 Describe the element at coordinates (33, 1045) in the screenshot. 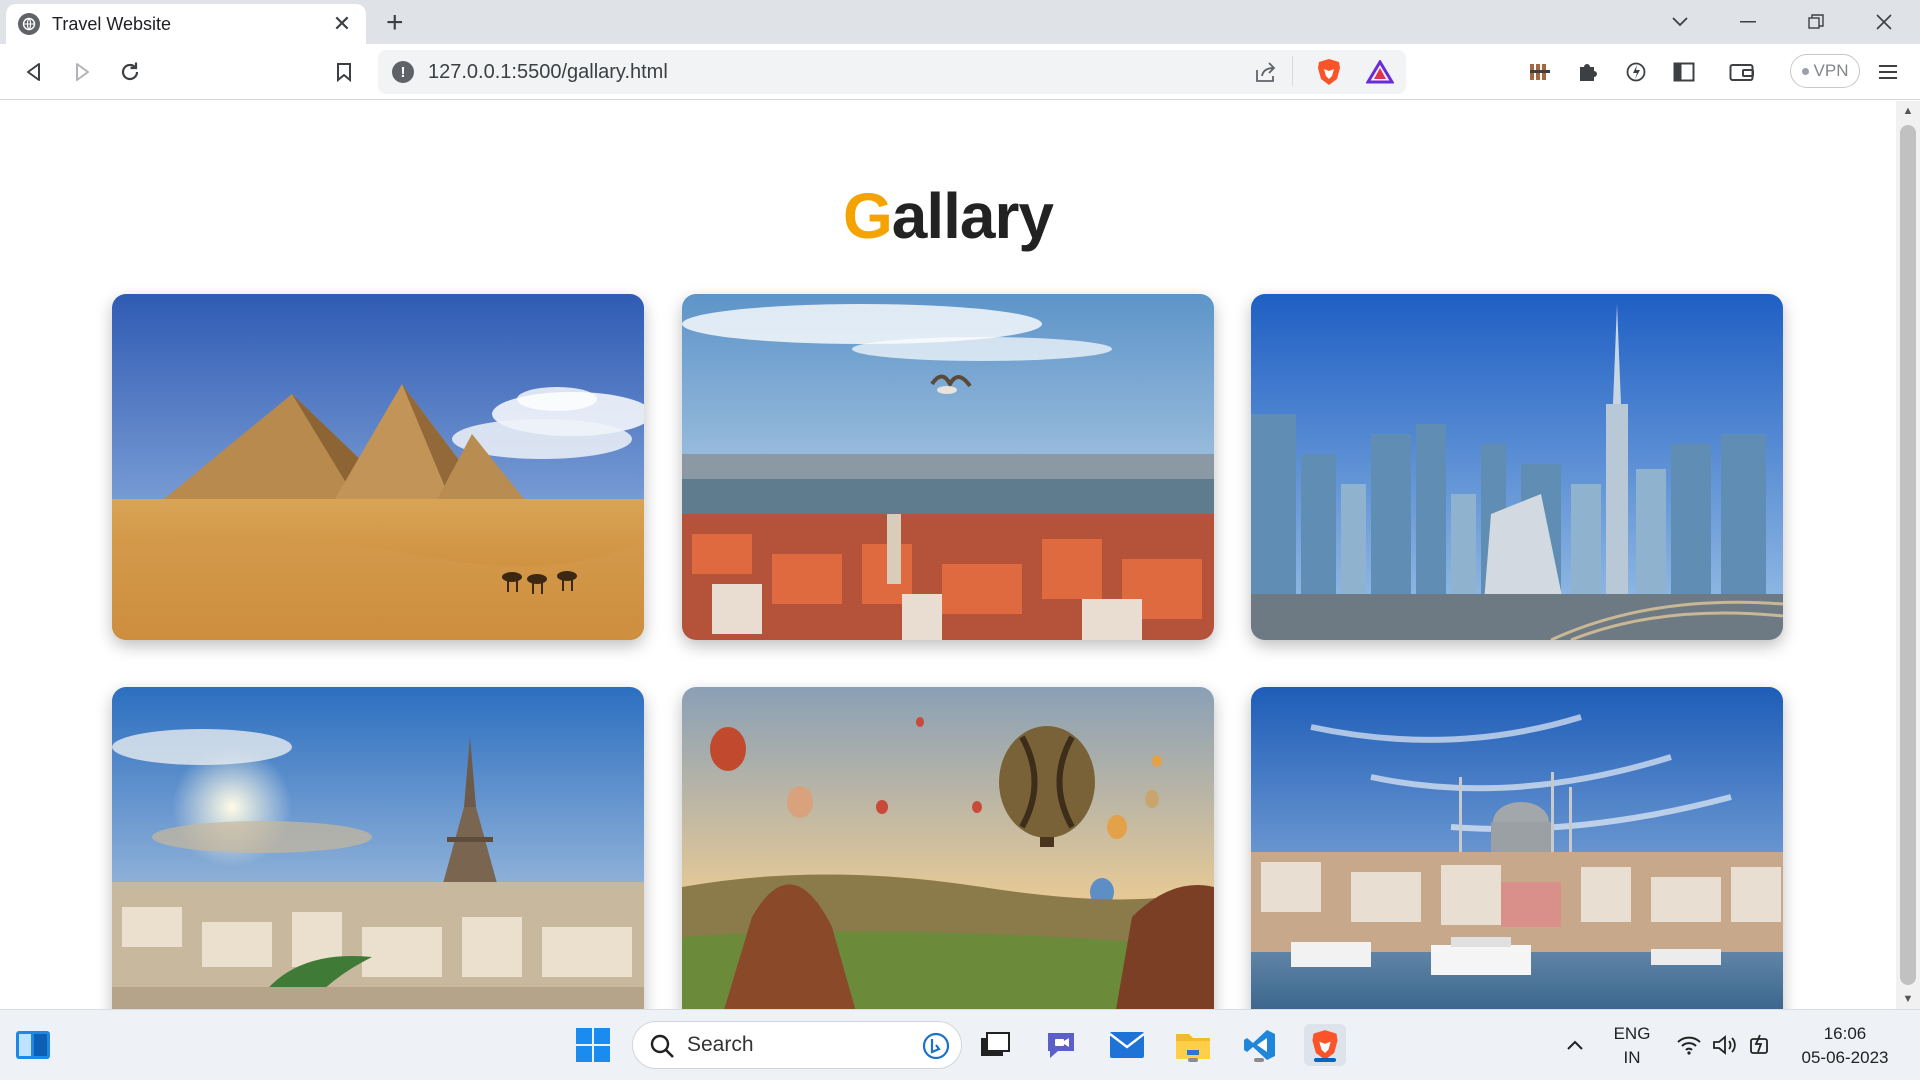

I see `widgets-icon` at that location.